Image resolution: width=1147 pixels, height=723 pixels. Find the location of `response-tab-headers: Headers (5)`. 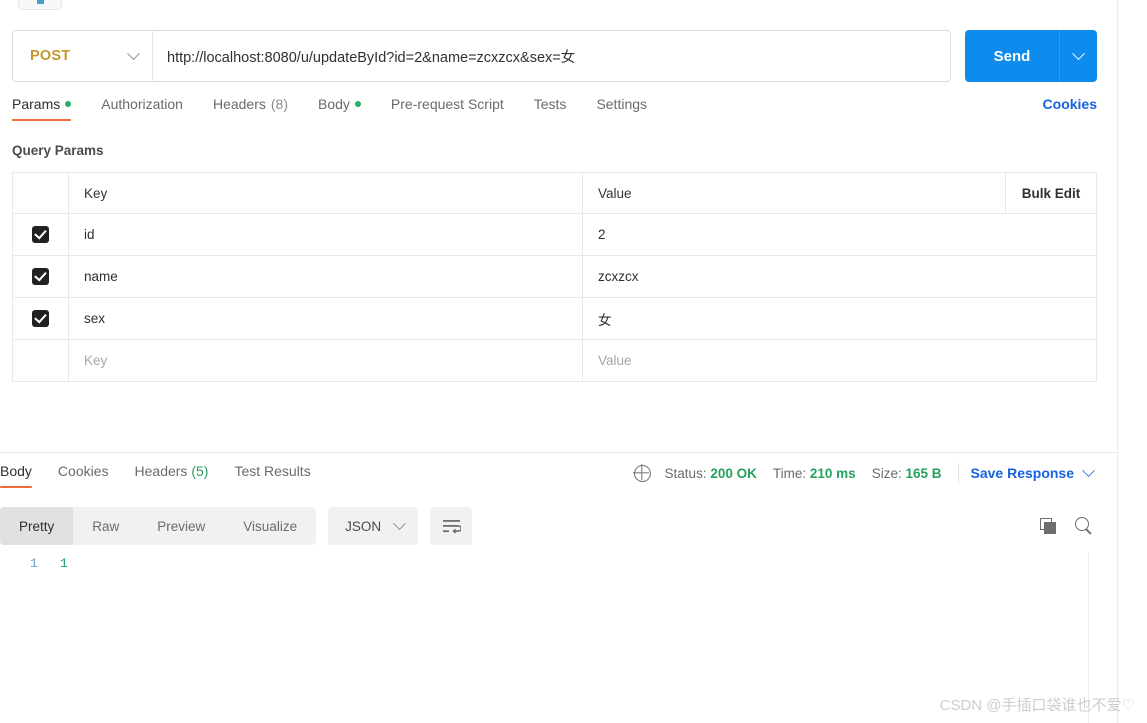

response-tab-headers: Headers (5) is located at coordinates (172, 475).